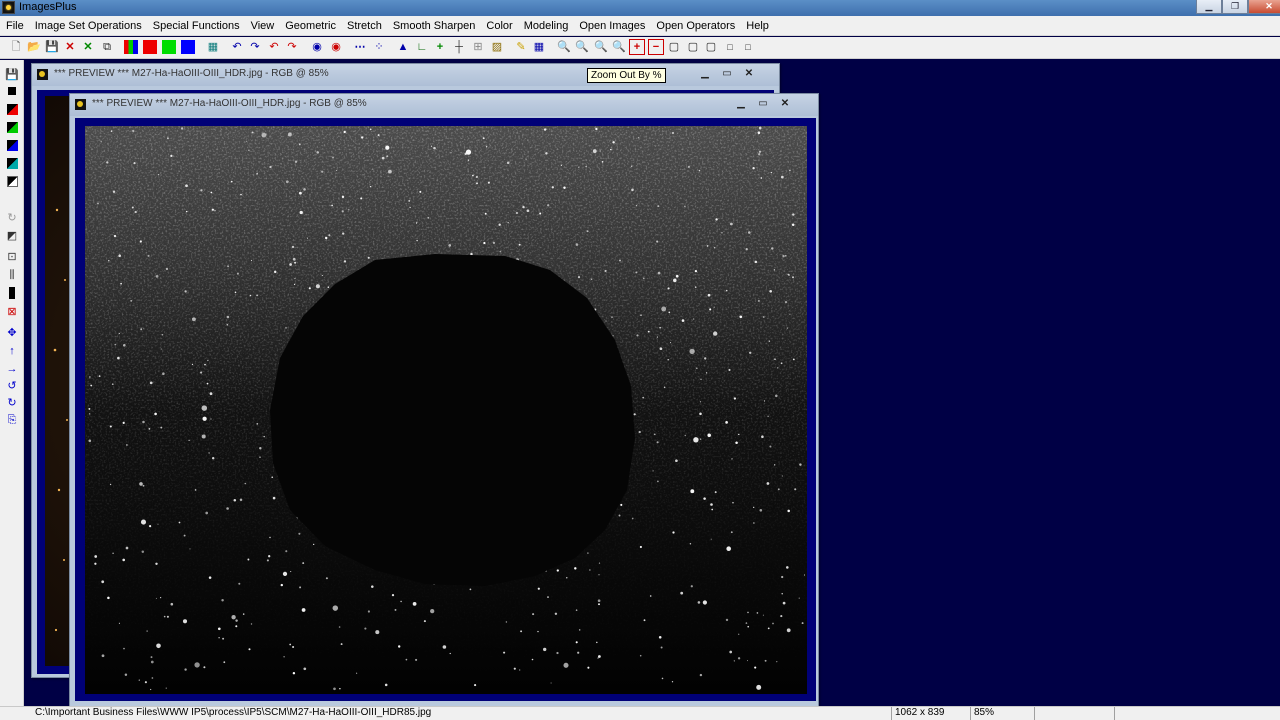 The height and width of the screenshot is (720, 1280). Describe the element at coordinates (12, 109) in the screenshot. I see `red-mask-icon` at that location.